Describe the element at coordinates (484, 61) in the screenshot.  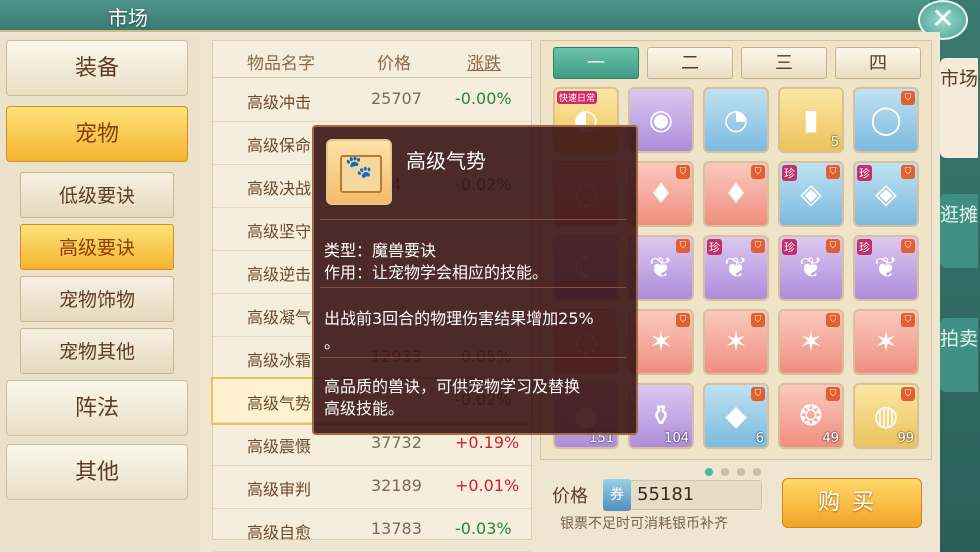
I see `header-change: 涨跌` at that location.